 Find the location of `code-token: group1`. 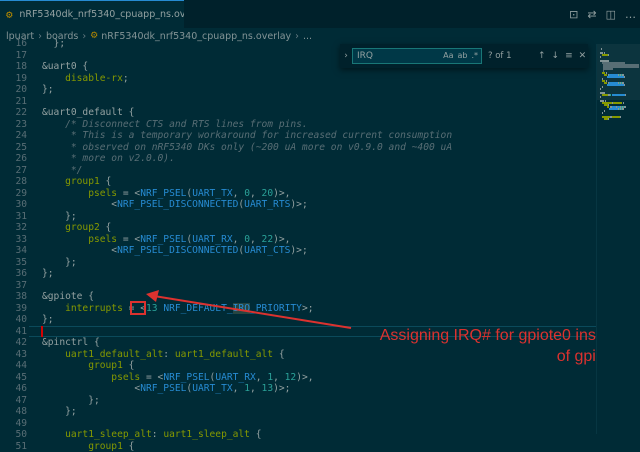

code-token: group1 is located at coordinates (82, 365).